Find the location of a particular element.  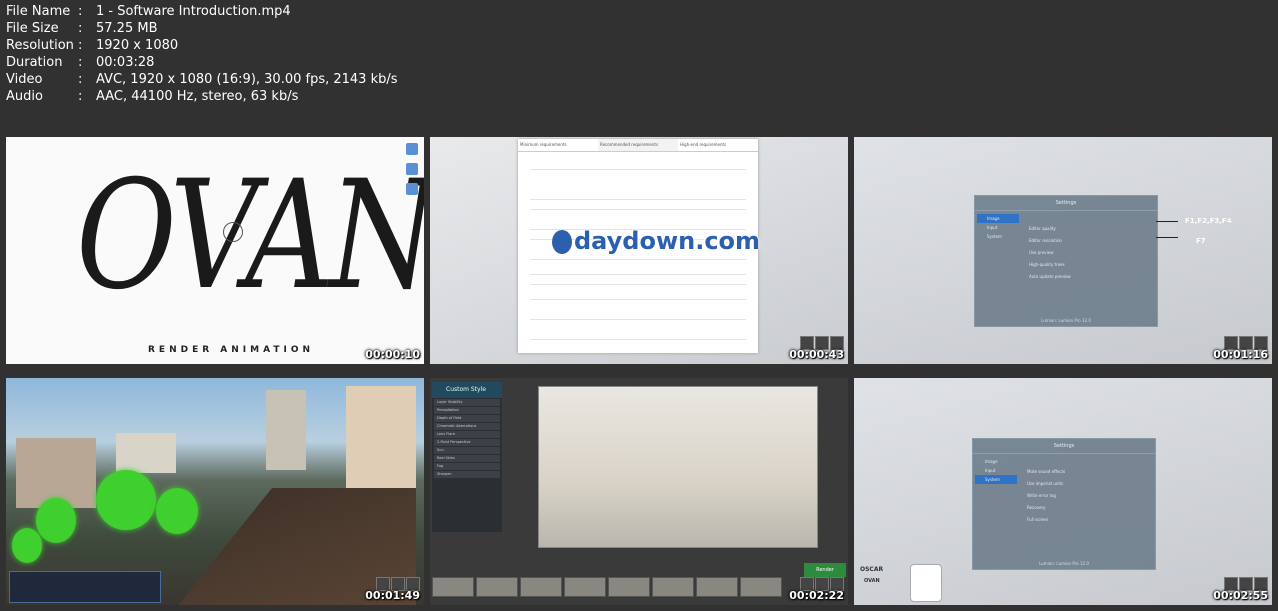

timestamp: 00:01:49 is located at coordinates (392, 595).